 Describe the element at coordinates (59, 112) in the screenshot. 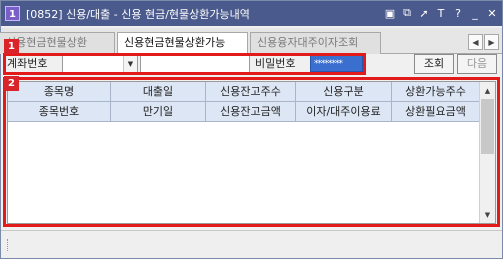

I see `header-stock-code: 종목번호` at that location.